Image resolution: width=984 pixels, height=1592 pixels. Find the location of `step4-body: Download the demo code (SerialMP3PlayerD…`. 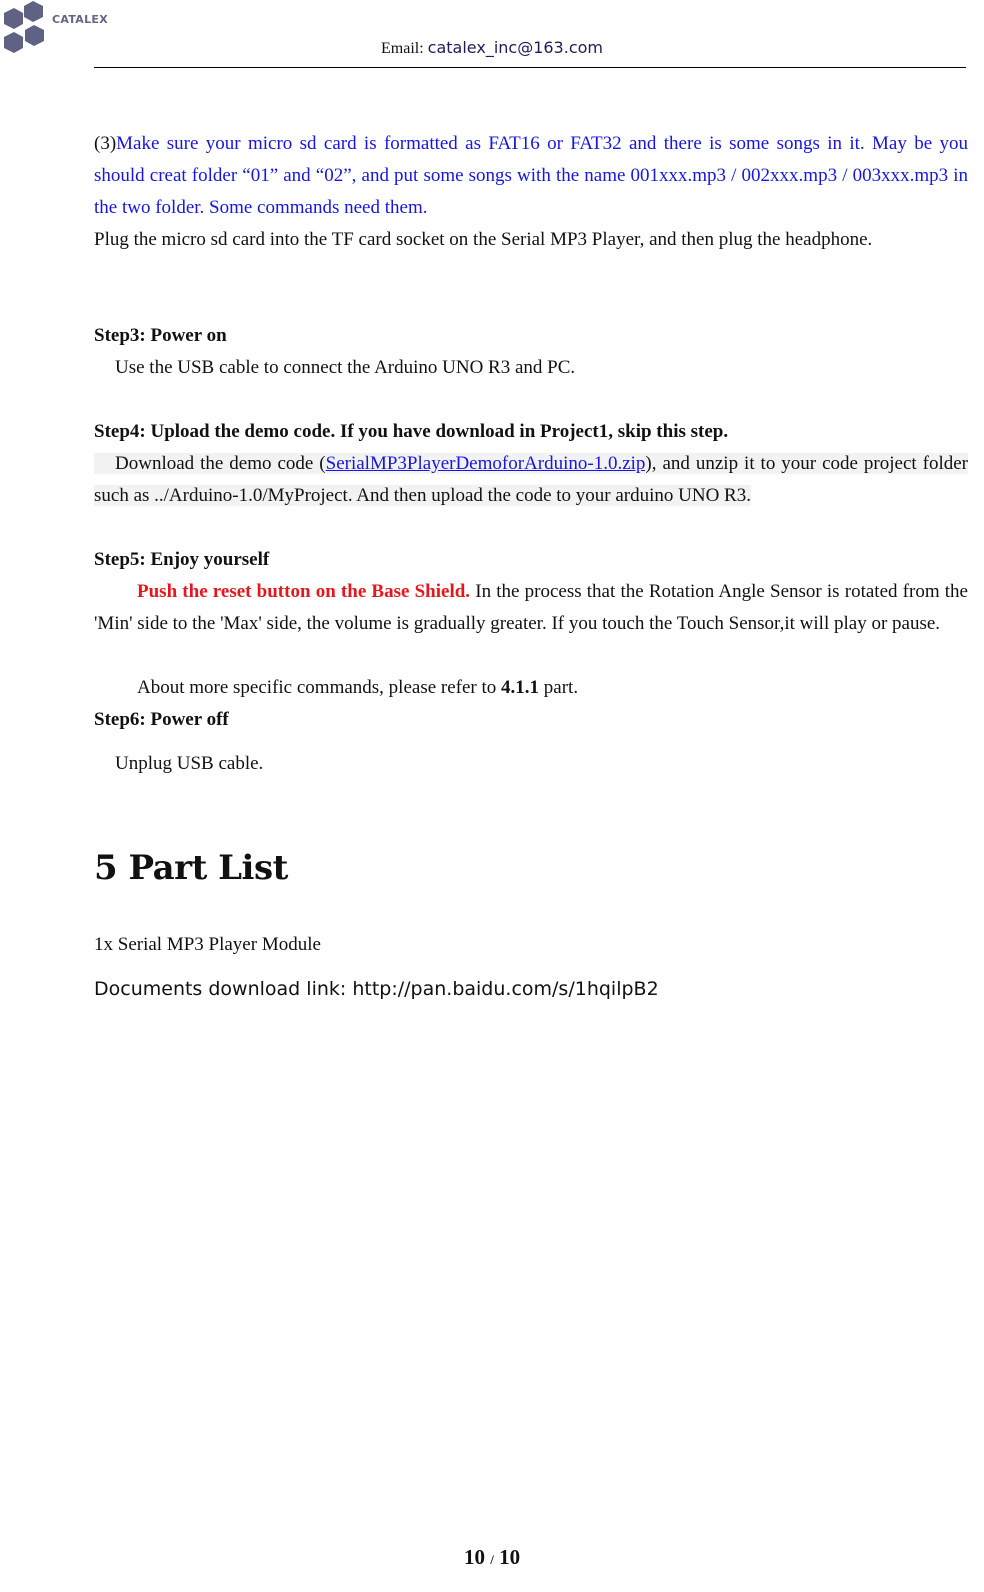

step4-body: Download the demo code (SerialMP3PlayerD… is located at coordinates (531, 480).